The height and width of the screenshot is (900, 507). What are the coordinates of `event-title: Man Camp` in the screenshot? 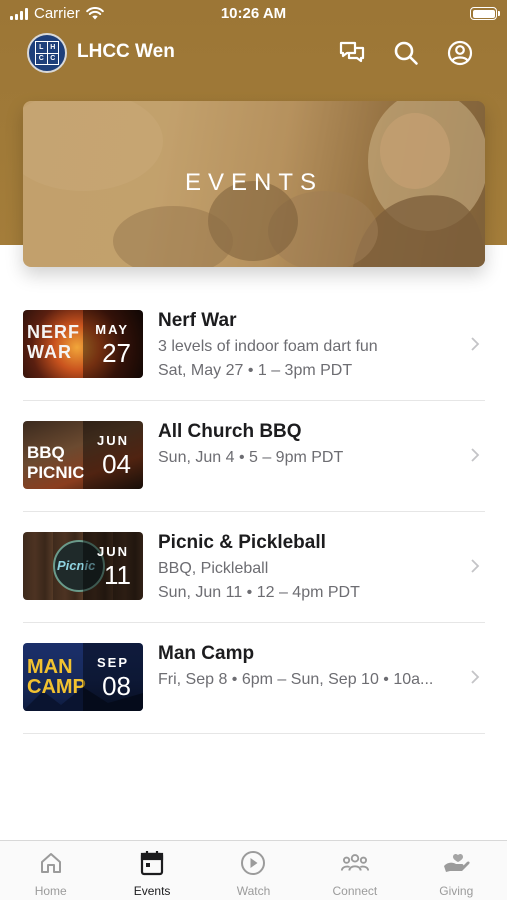 It's located at (206, 653).